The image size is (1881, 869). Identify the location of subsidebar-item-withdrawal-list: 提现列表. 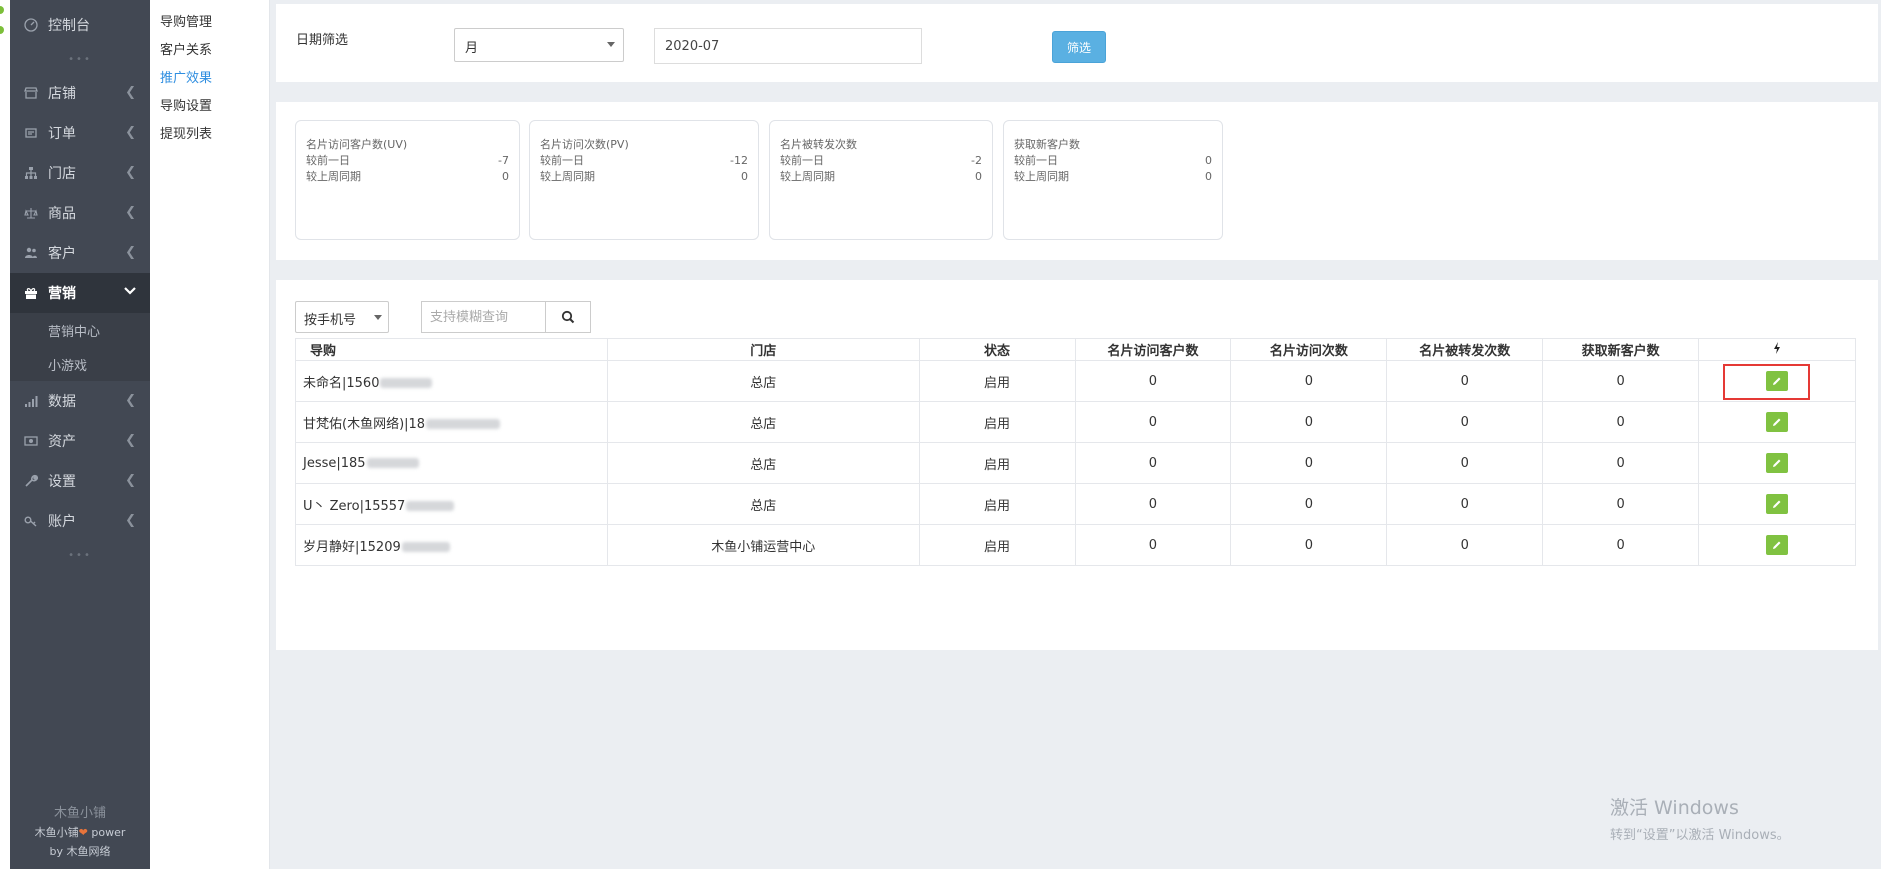
(209, 132).